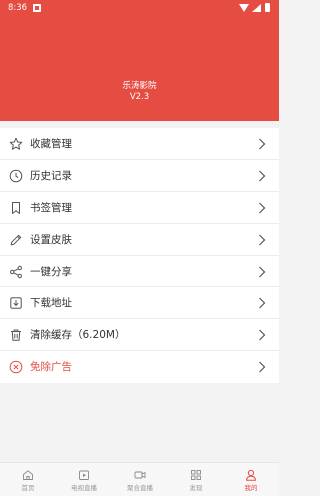 The height and width of the screenshot is (496, 320). Describe the element at coordinates (51, 239) in the screenshot. I see `menu-item-label: 设置皮肤` at that location.